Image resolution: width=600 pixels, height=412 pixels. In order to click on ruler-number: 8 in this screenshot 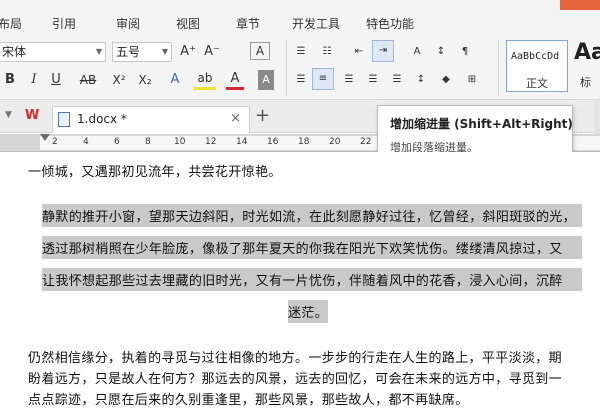, I will do `click(148, 142)`.